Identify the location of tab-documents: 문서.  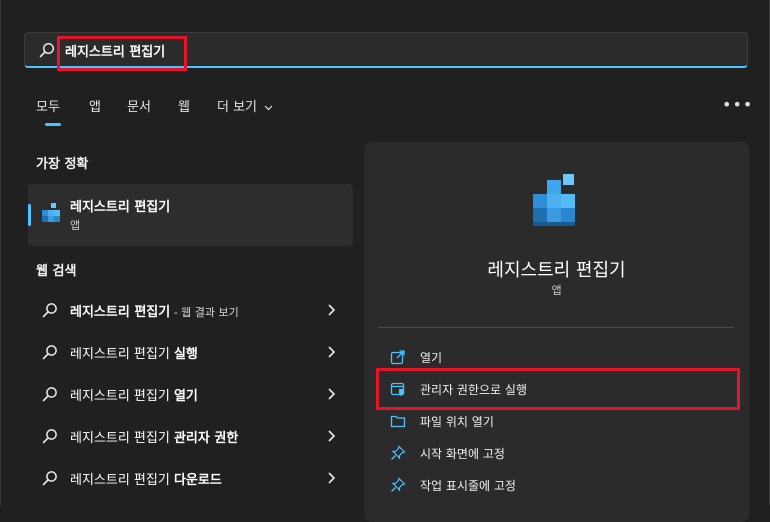
(139, 105).